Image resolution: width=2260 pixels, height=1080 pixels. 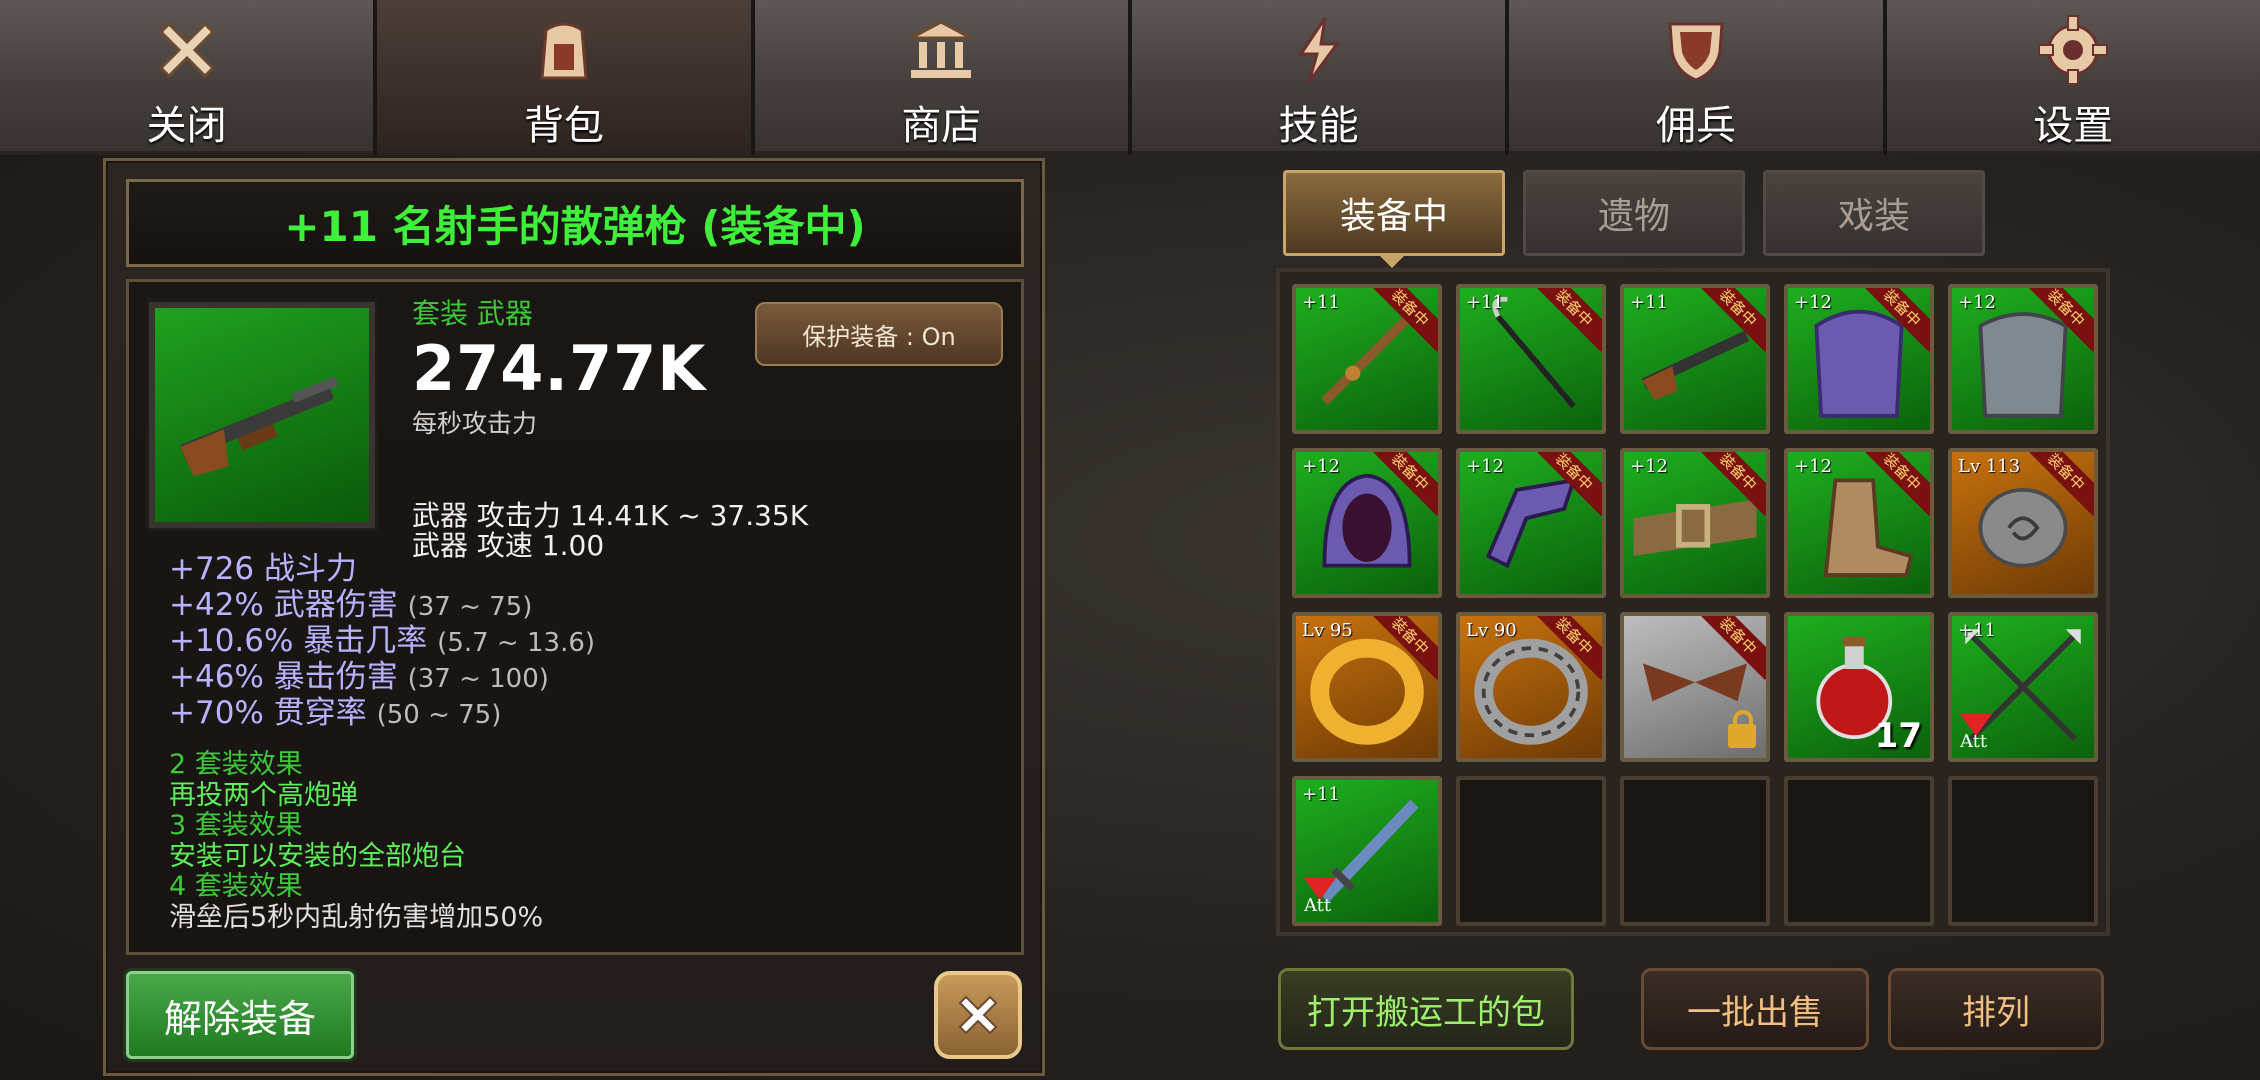 I want to click on tab-mercenary: 佣兵, so click(x=1696, y=77).